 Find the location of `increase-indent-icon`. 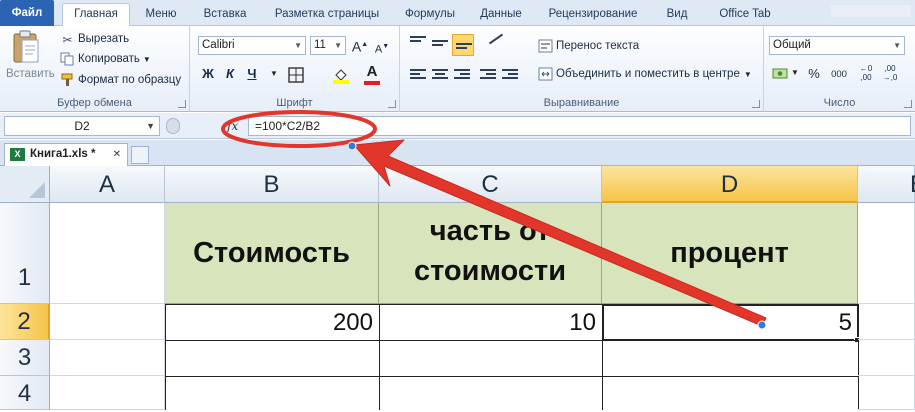

increase-indent-icon is located at coordinates (510, 76).